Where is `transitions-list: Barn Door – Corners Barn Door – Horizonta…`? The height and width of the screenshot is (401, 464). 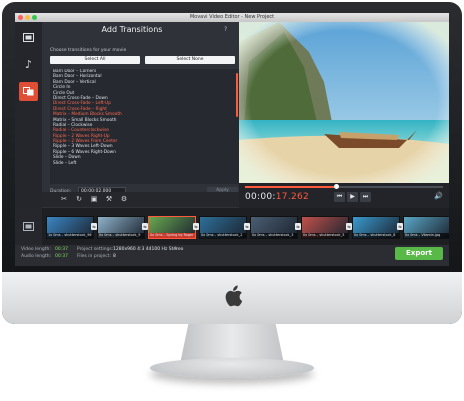 transitions-list: Barn Door – Corners Barn Door – Horizonta… is located at coordinates (144, 126).